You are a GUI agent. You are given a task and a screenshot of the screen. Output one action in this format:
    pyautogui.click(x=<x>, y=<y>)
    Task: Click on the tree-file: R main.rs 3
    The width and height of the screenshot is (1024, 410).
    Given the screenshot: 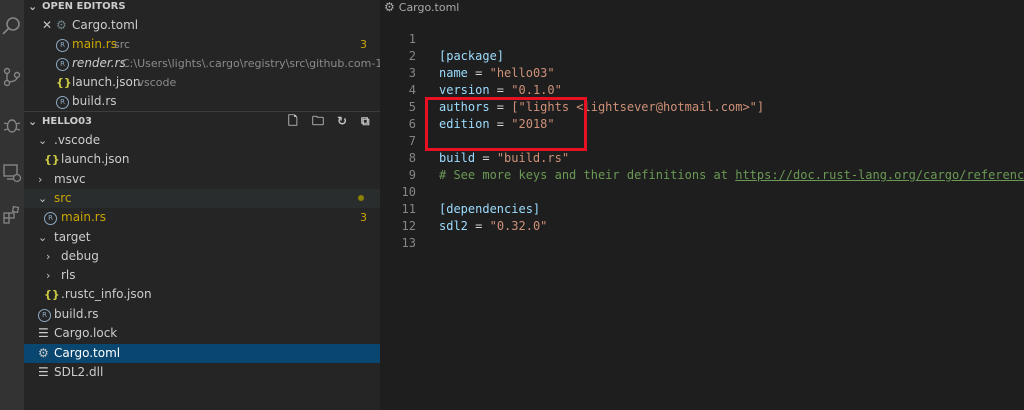 What is the action you would take?
    pyautogui.click(x=202, y=217)
    